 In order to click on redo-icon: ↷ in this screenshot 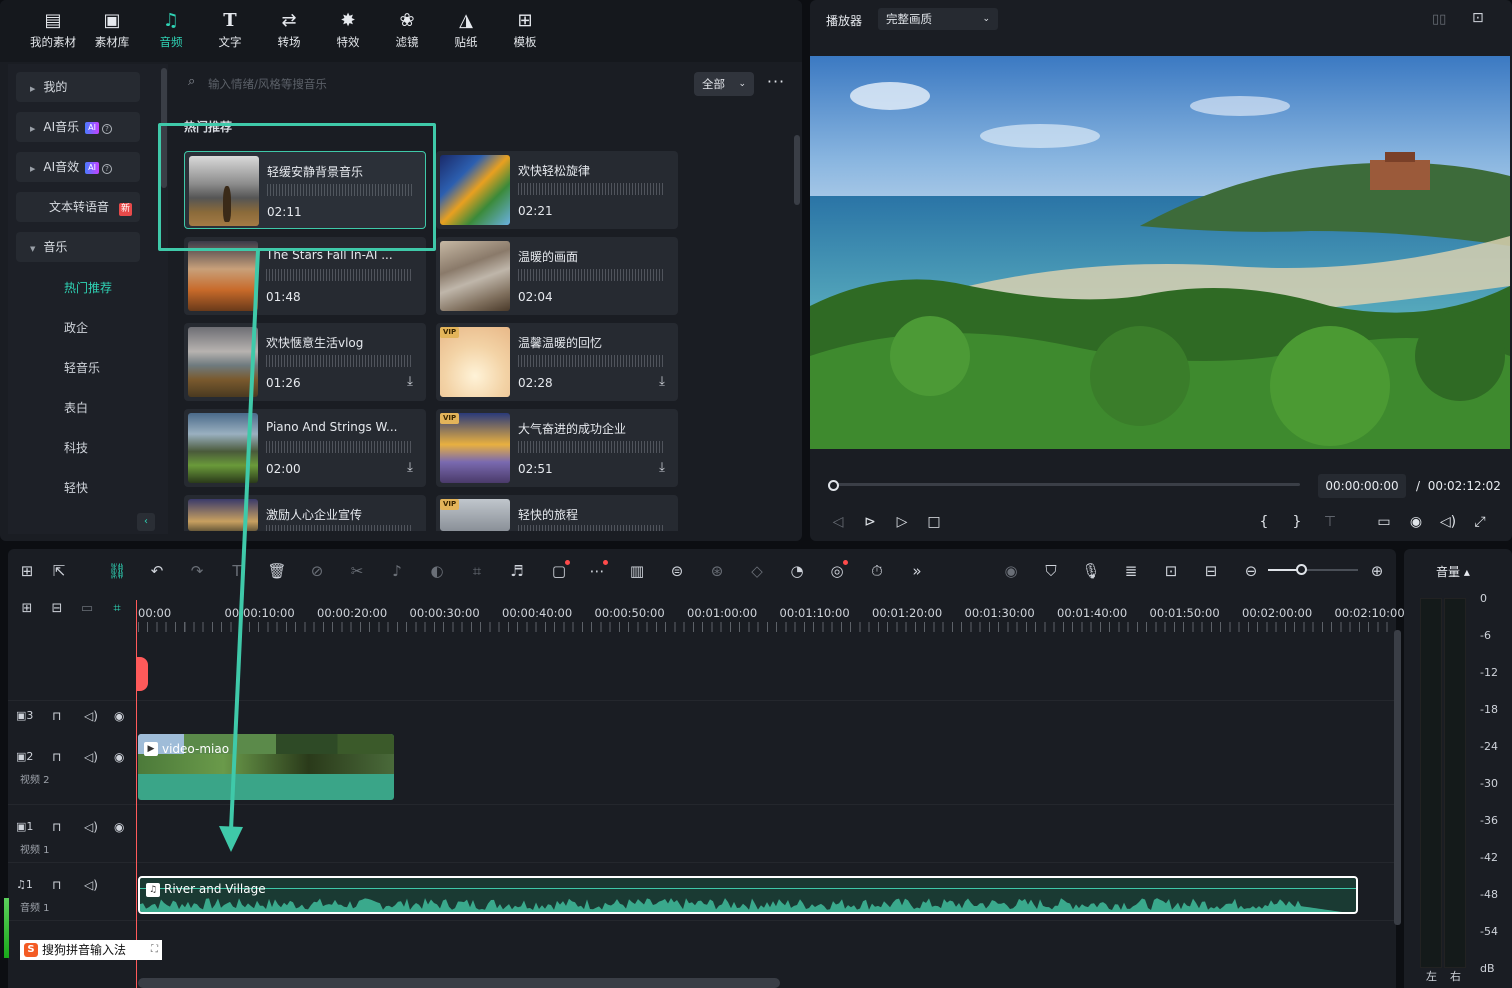, I will do `click(197, 571)`.